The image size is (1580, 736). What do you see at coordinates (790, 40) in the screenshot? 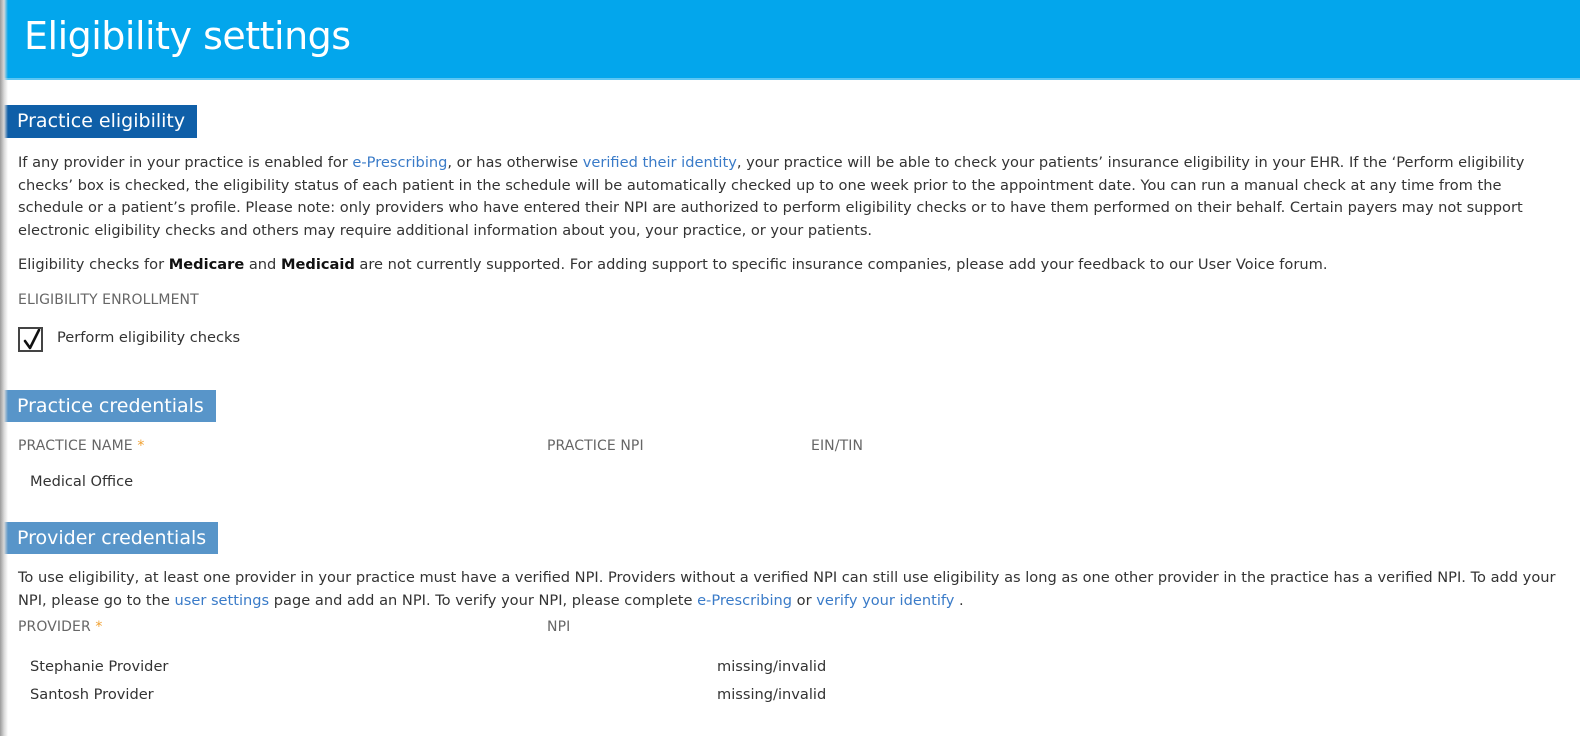
I see `page-header: Eligibility settings` at bounding box center [790, 40].